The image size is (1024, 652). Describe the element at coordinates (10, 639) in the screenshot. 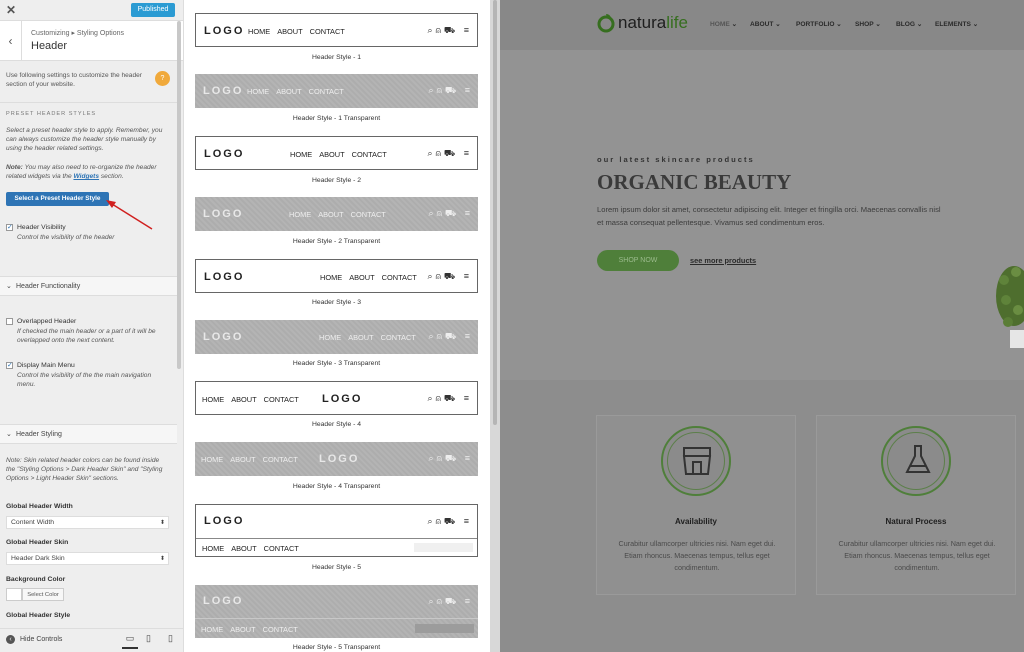

I see `hide-controls-icon: ‹` at that location.